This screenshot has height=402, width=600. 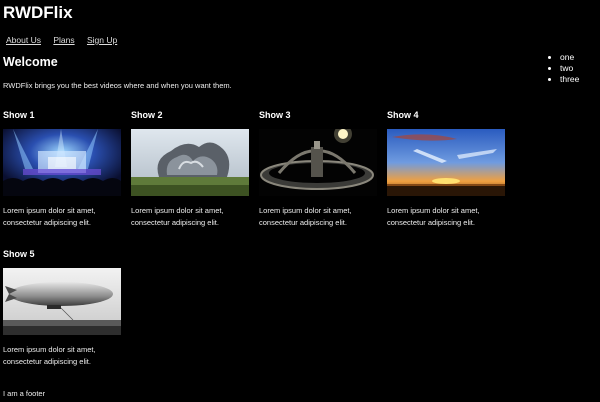 What do you see at coordinates (190, 162) in the screenshot?
I see `metal-sculpture-image` at bounding box center [190, 162].